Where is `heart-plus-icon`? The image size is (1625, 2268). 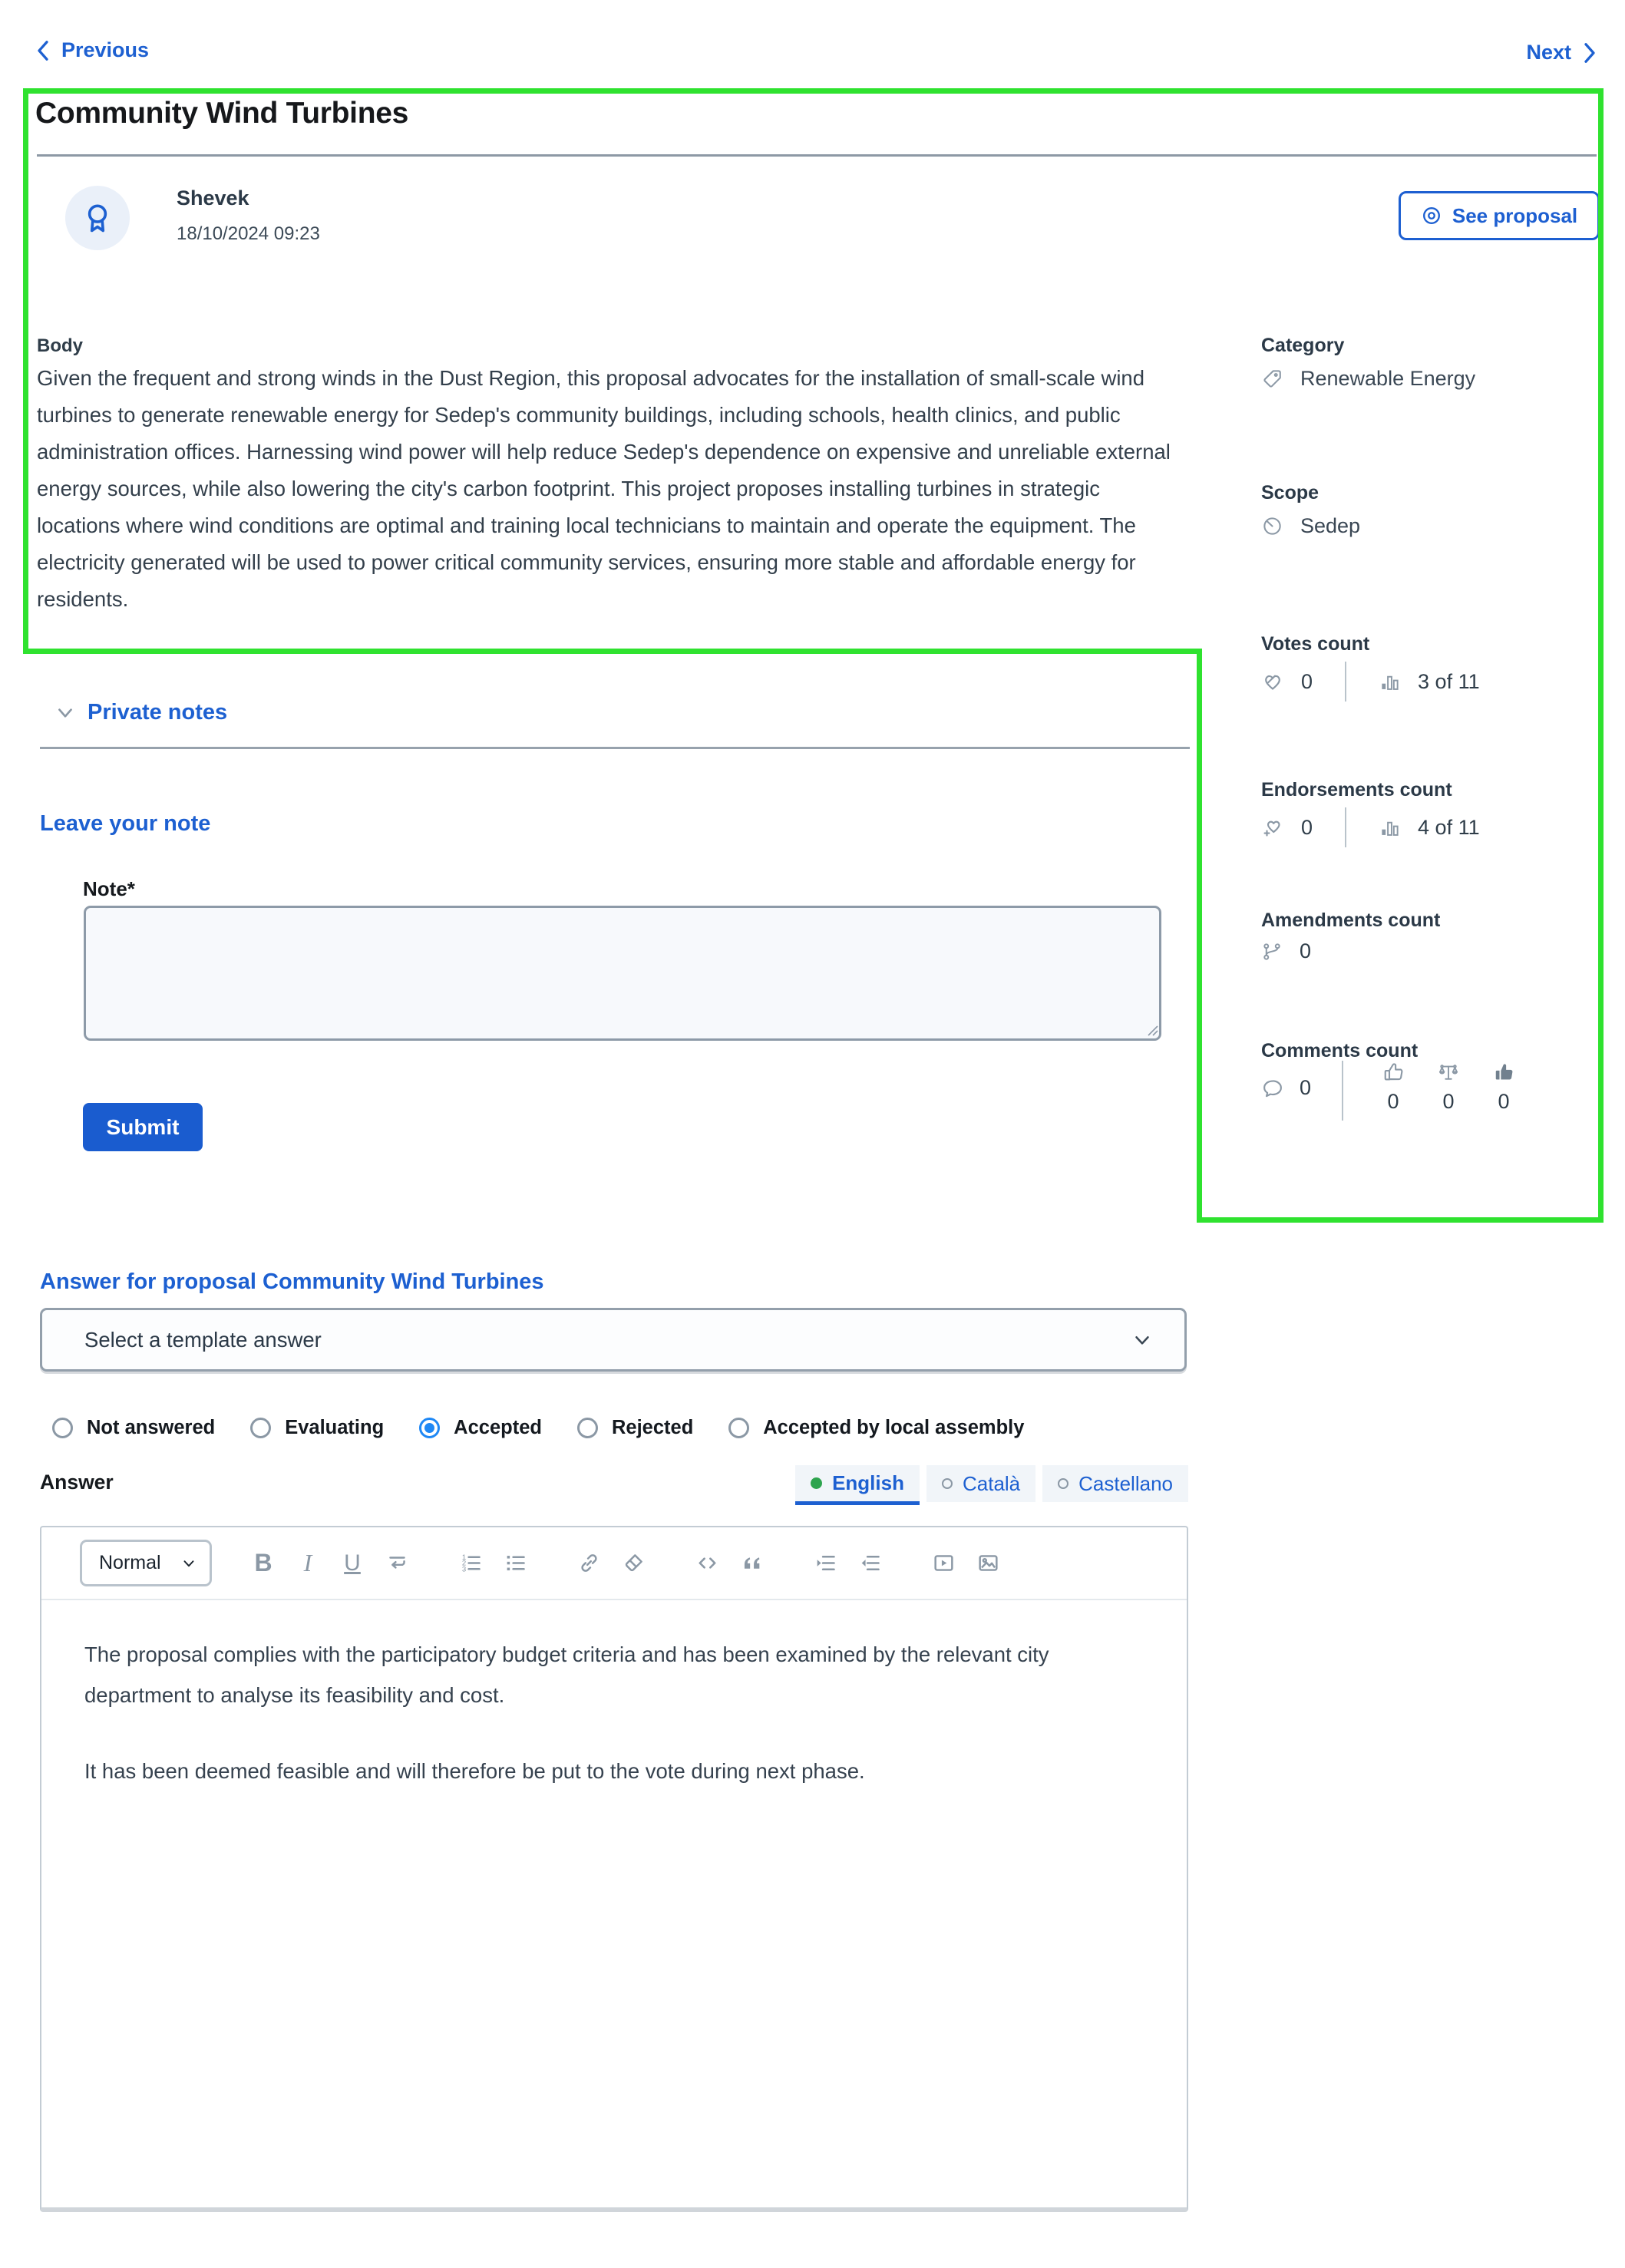
heart-plus-icon is located at coordinates (1272, 828).